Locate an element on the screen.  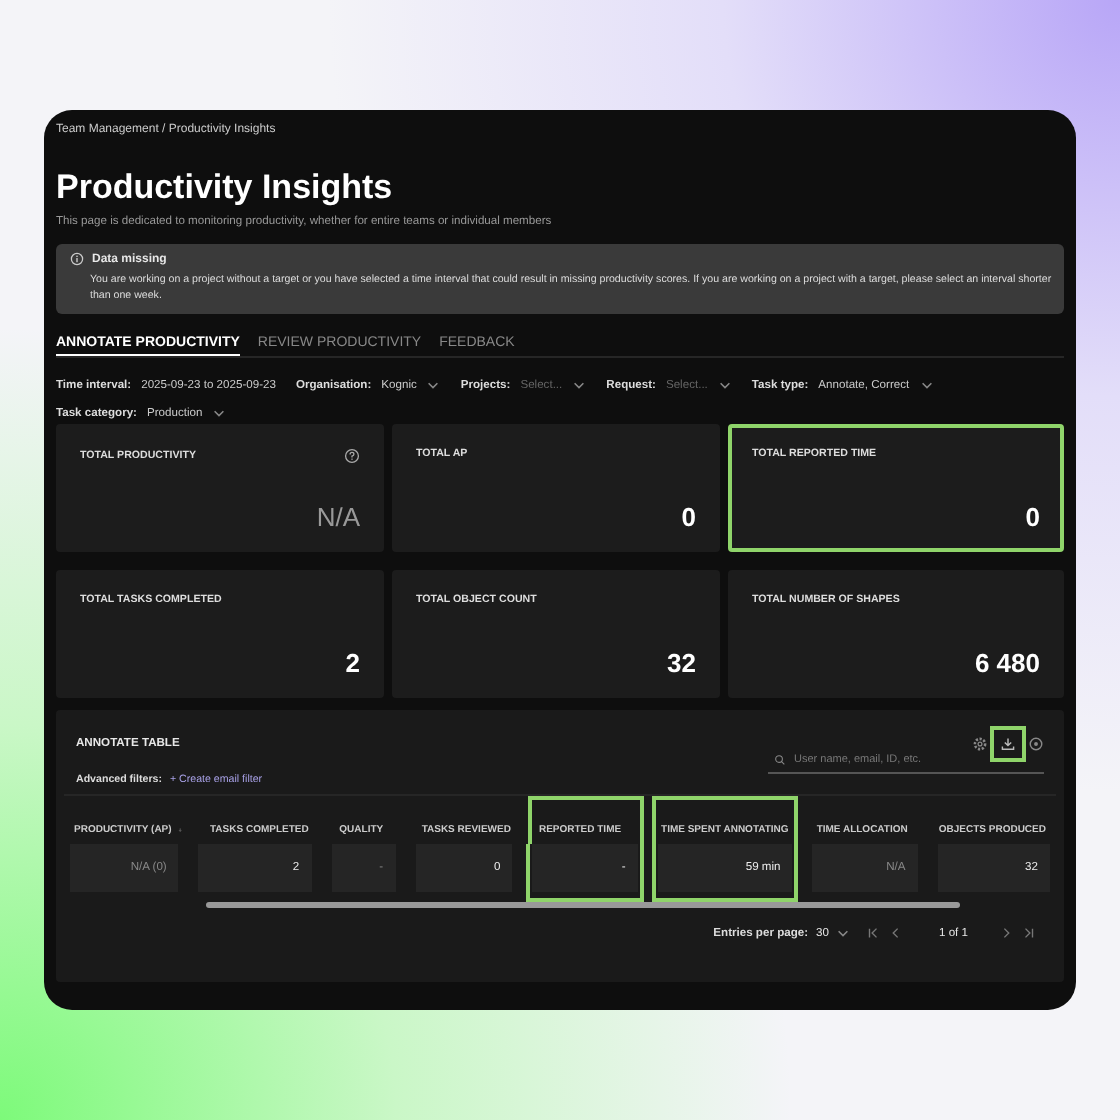
previous-page-icon is located at coordinates (895, 933).